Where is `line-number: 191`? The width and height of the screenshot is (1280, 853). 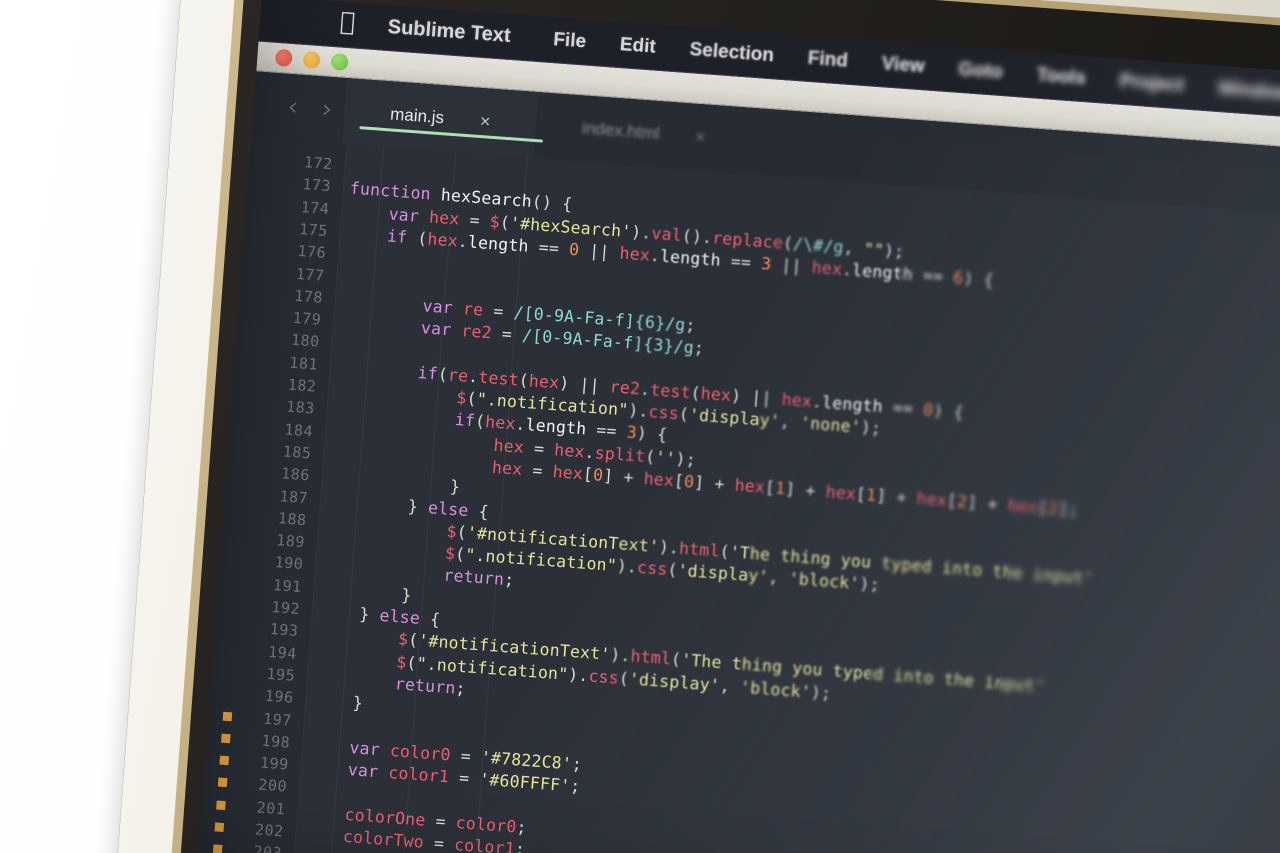
line-number: 191 is located at coordinates (287, 585).